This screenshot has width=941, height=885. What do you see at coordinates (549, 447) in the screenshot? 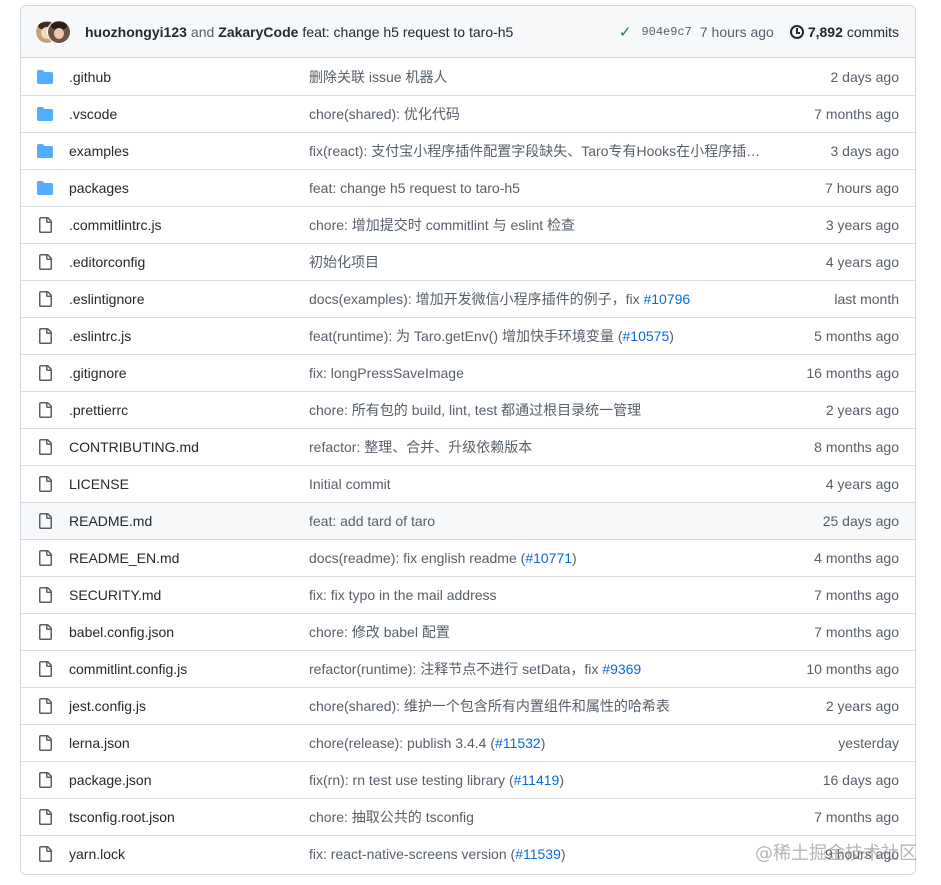
I see `last-commit-message: refactor: 整理、合并、升级依赖版本` at bounding box center [549, 447].